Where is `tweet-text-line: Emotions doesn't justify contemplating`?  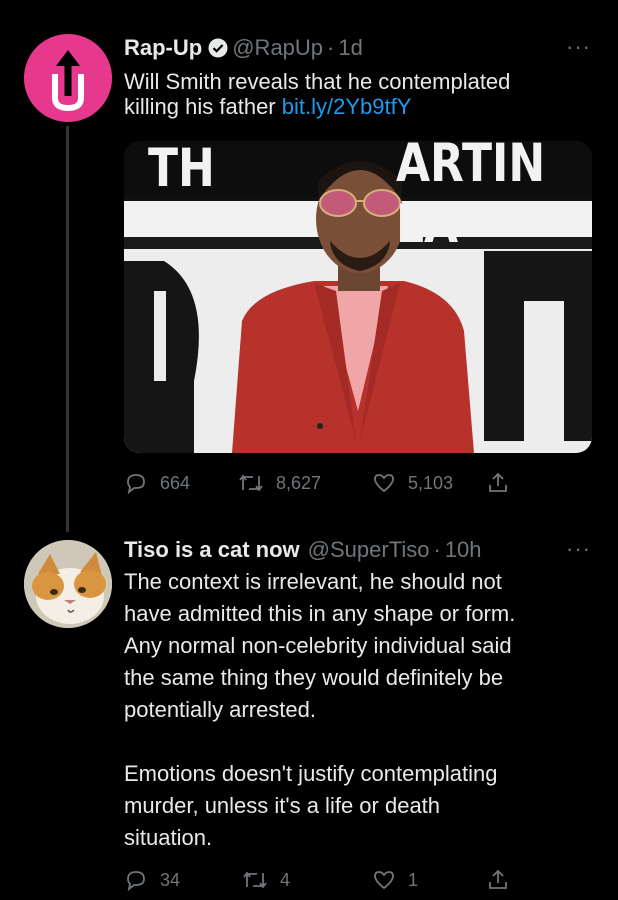
tweet-text-line: Emotions doesn't justify contemplating is located at coordinates (311, 773).